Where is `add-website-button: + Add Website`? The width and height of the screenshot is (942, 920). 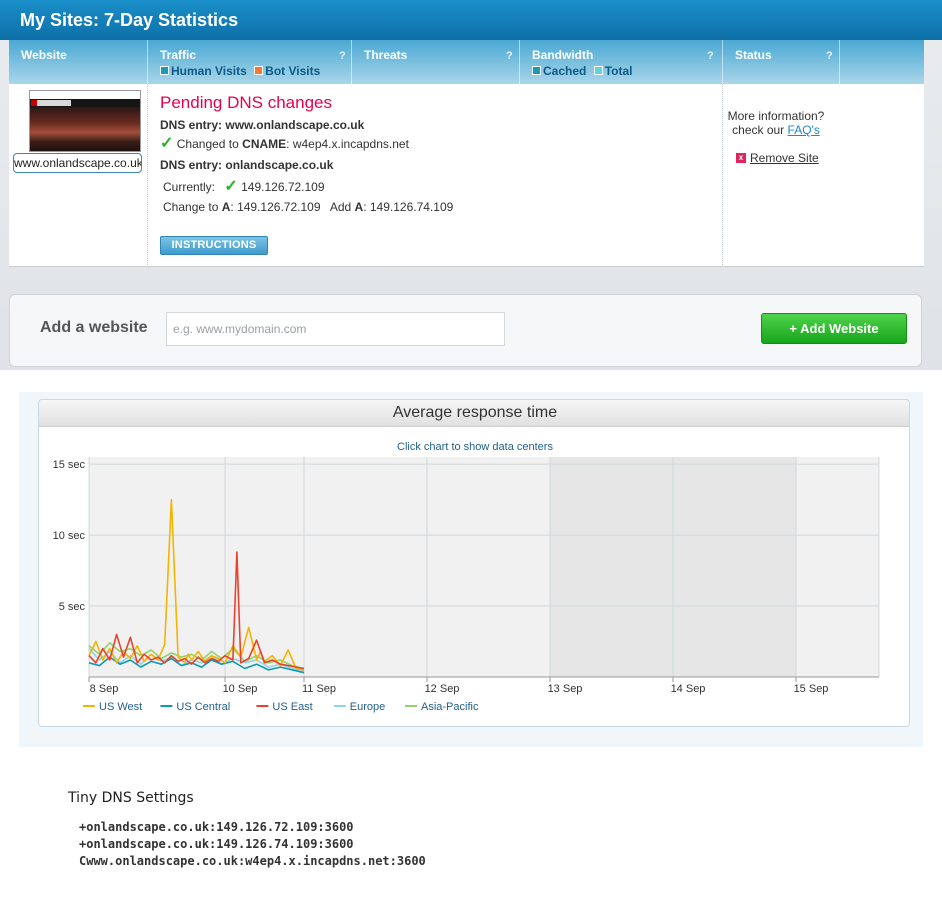
add-website-button: + Add Website is located at coordinates (834, 328).